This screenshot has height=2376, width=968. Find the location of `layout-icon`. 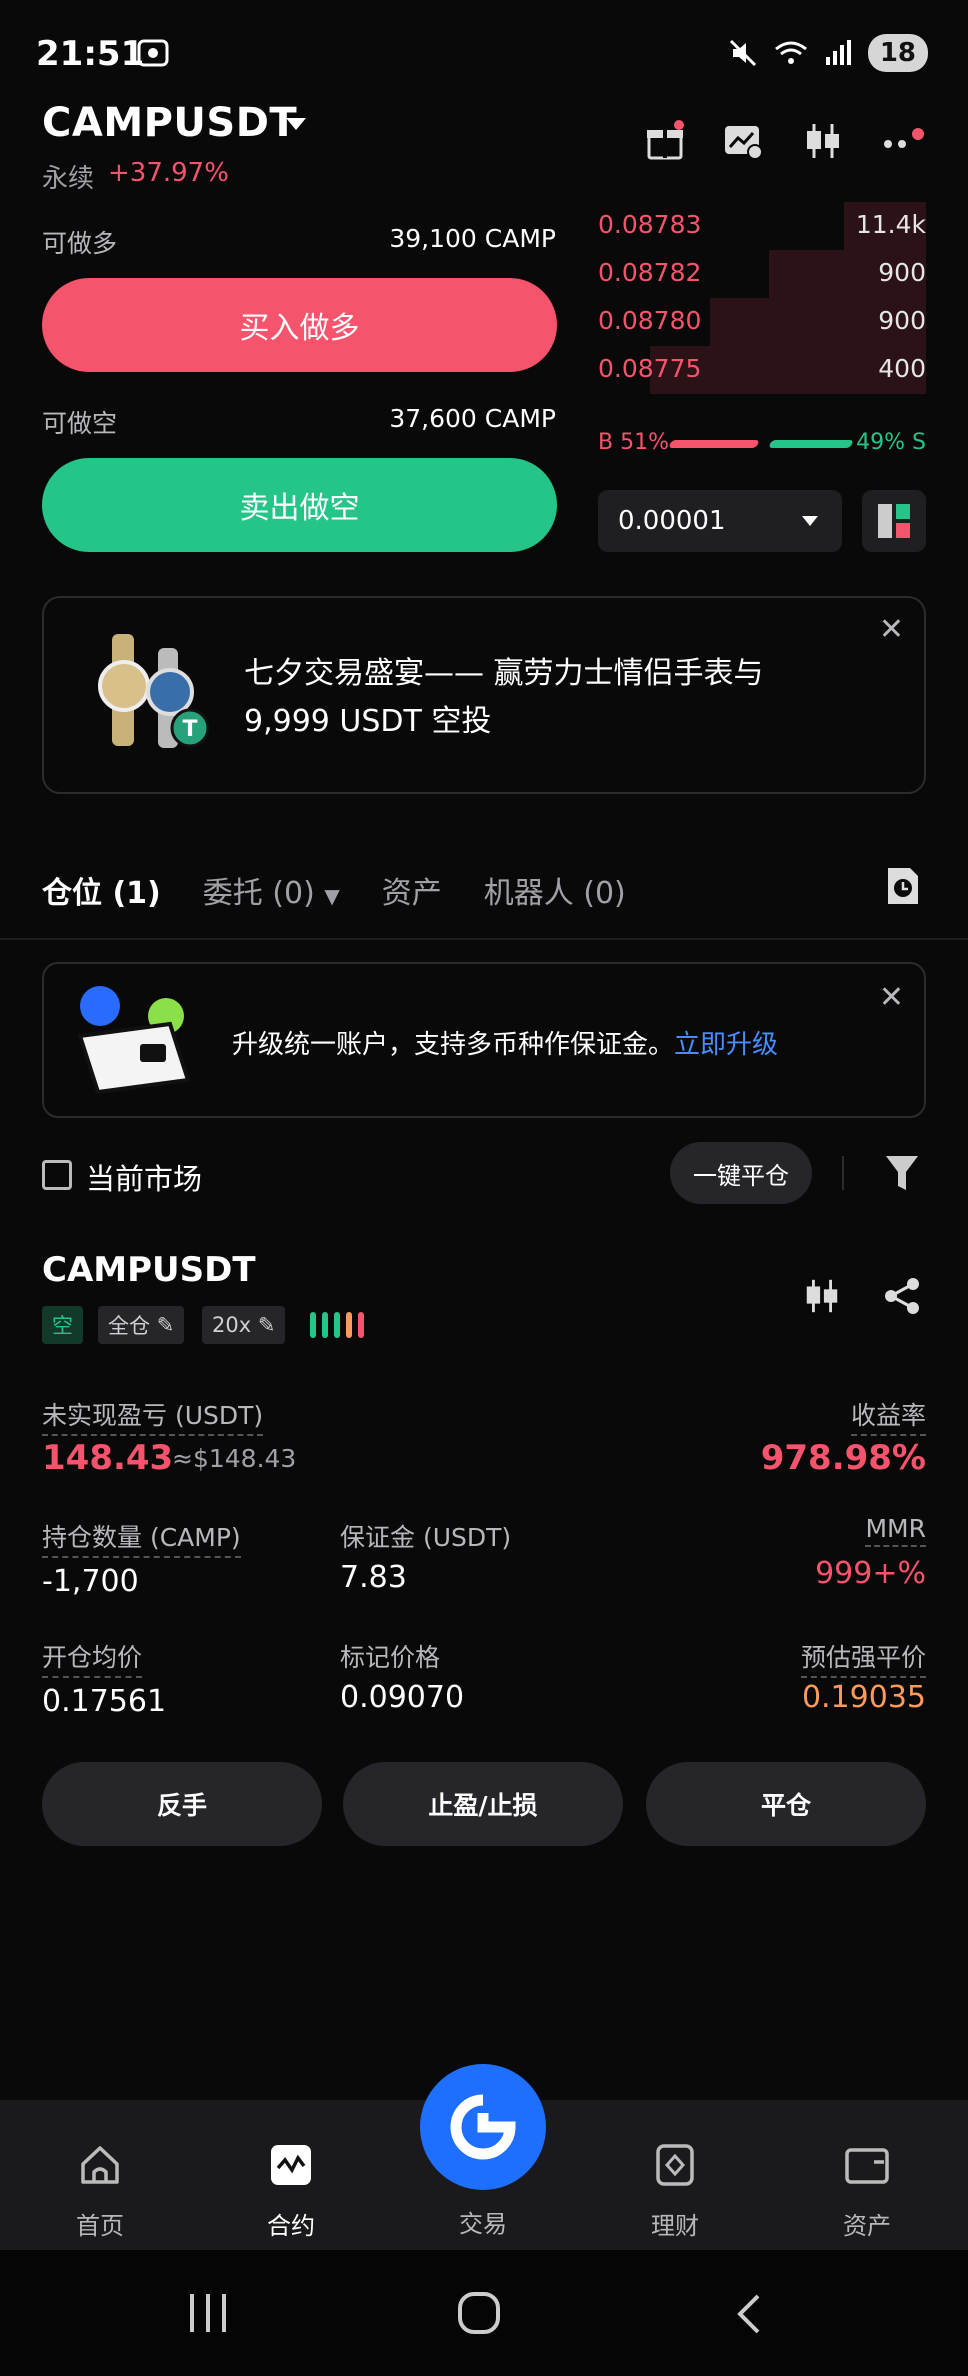

layout-icon is located at coordinates (894, 521).